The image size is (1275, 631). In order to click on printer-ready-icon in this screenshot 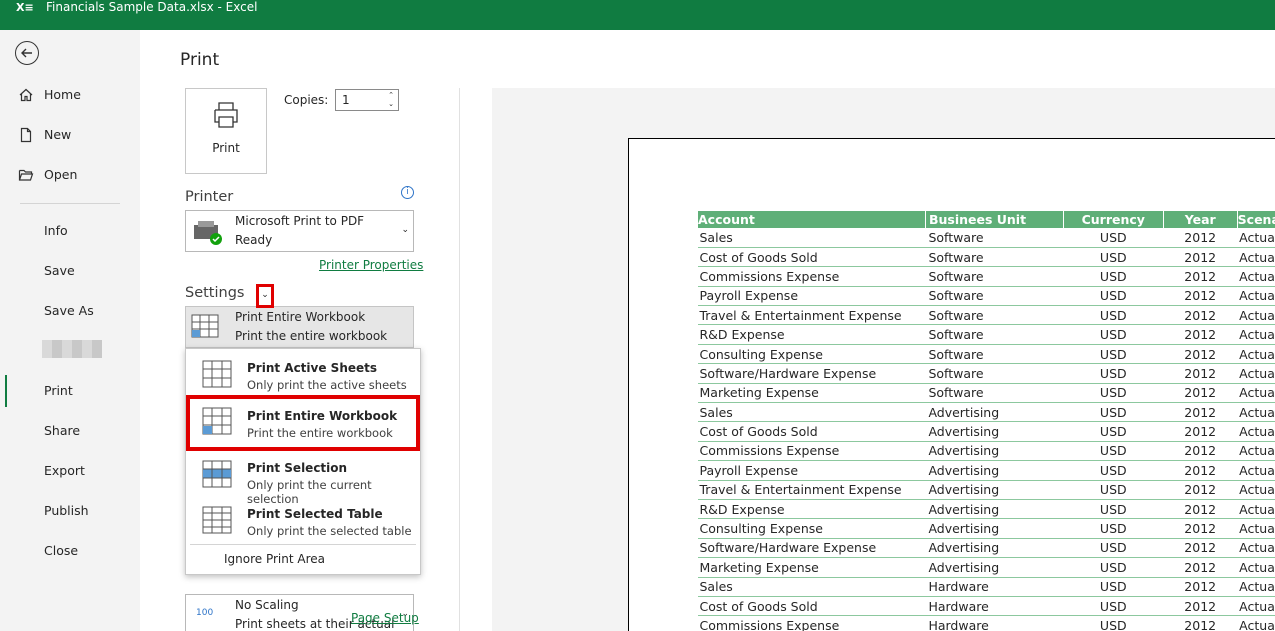, I will do `click(208, 233)`.